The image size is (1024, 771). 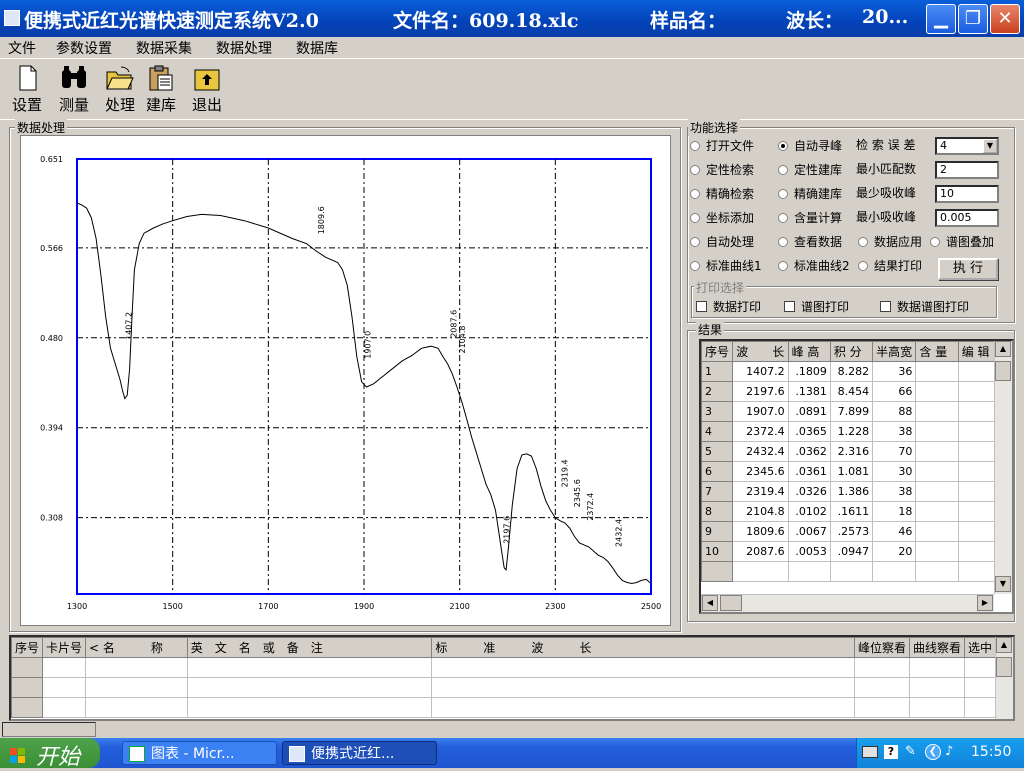 What do you see at coordinates (164, 48) in the screenshot?
I see `menu-acquire: 数据采集` at bounding box center [164, 48].